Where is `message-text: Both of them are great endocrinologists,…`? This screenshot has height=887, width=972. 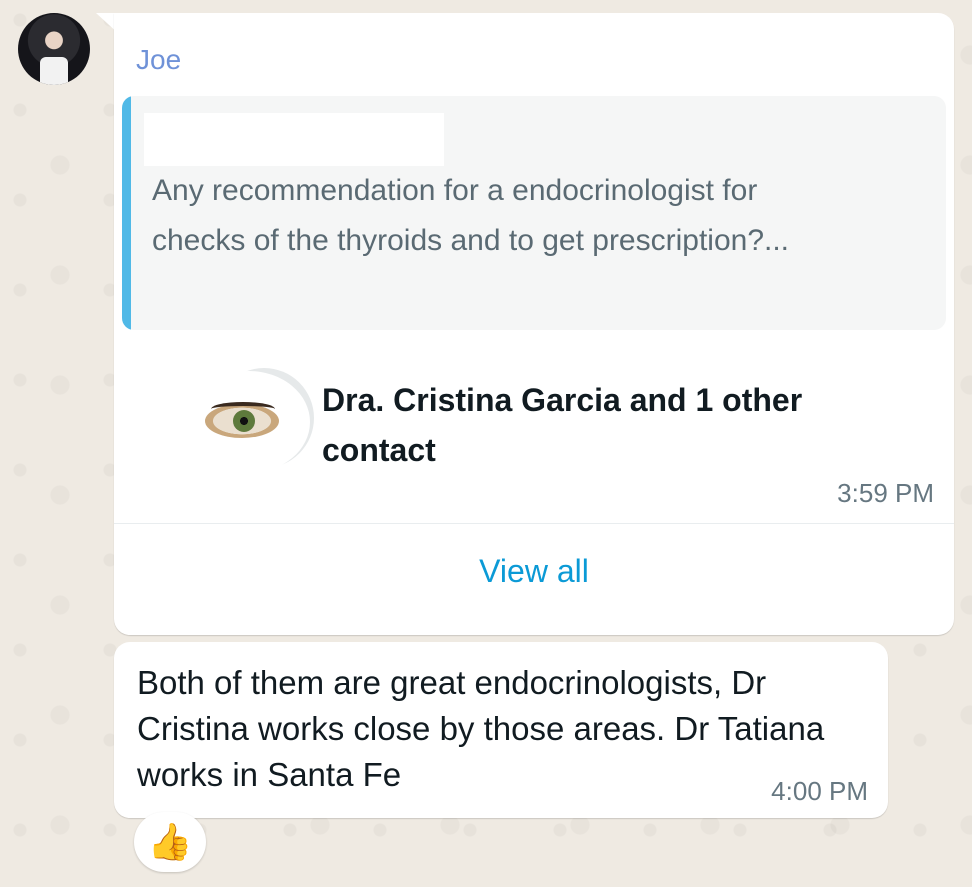 message-text: Both of them are great endocrinologists,… is located at coordinates (481, 728).